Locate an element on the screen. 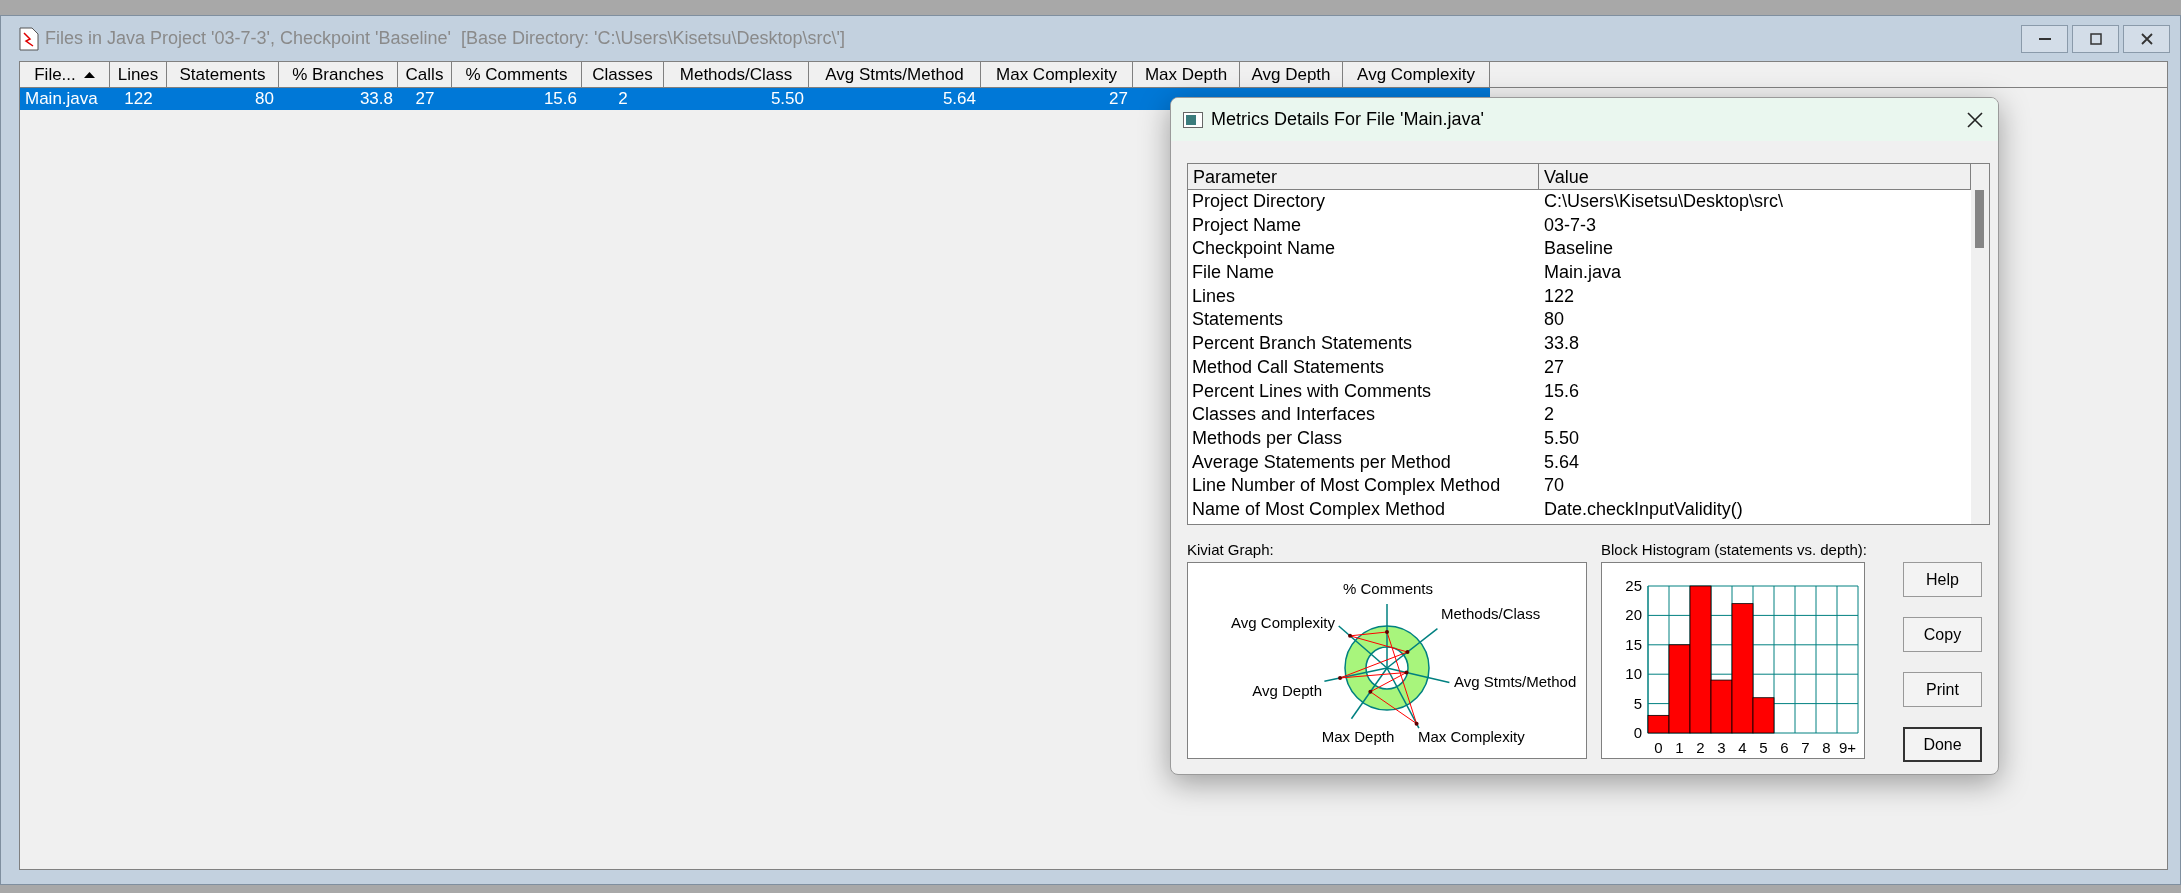 Image resolution: width=2181 pixels, height=893 pixels. document-icon is located at coordinates (29, 38).